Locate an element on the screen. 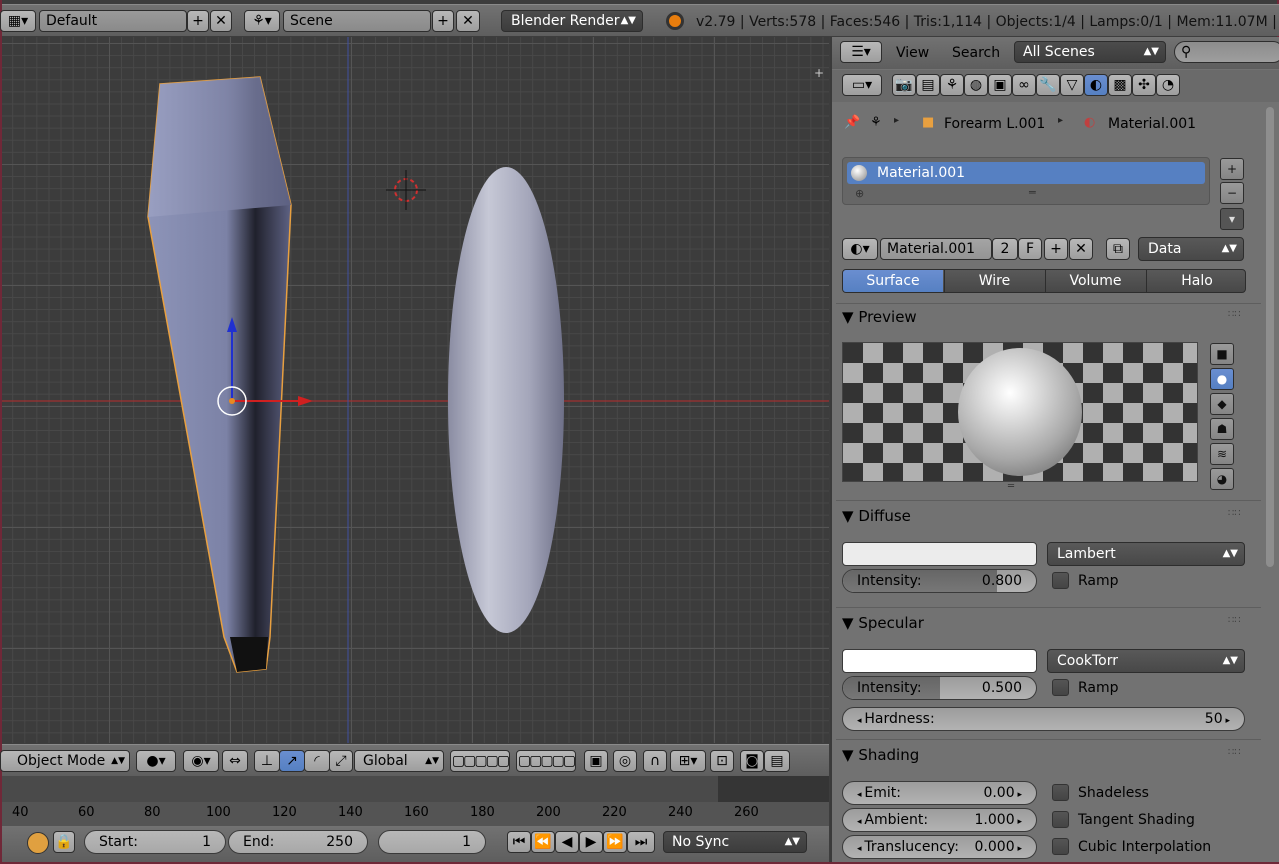 The height and width of the screenshot is (864, 1279). start-frame-field: Start: 1 is located at coordinates (155, 842).